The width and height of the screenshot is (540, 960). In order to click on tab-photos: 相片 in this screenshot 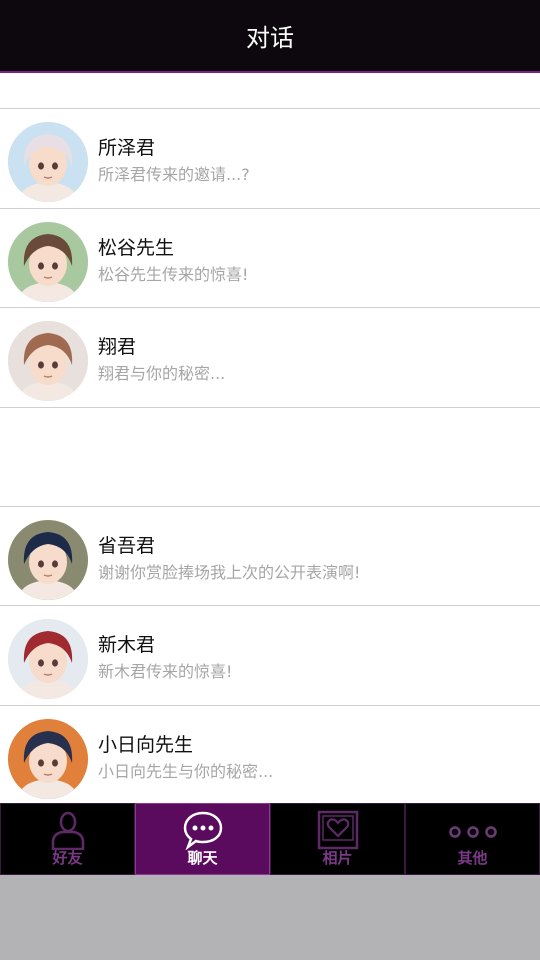, I will do `click(337, 839)`.